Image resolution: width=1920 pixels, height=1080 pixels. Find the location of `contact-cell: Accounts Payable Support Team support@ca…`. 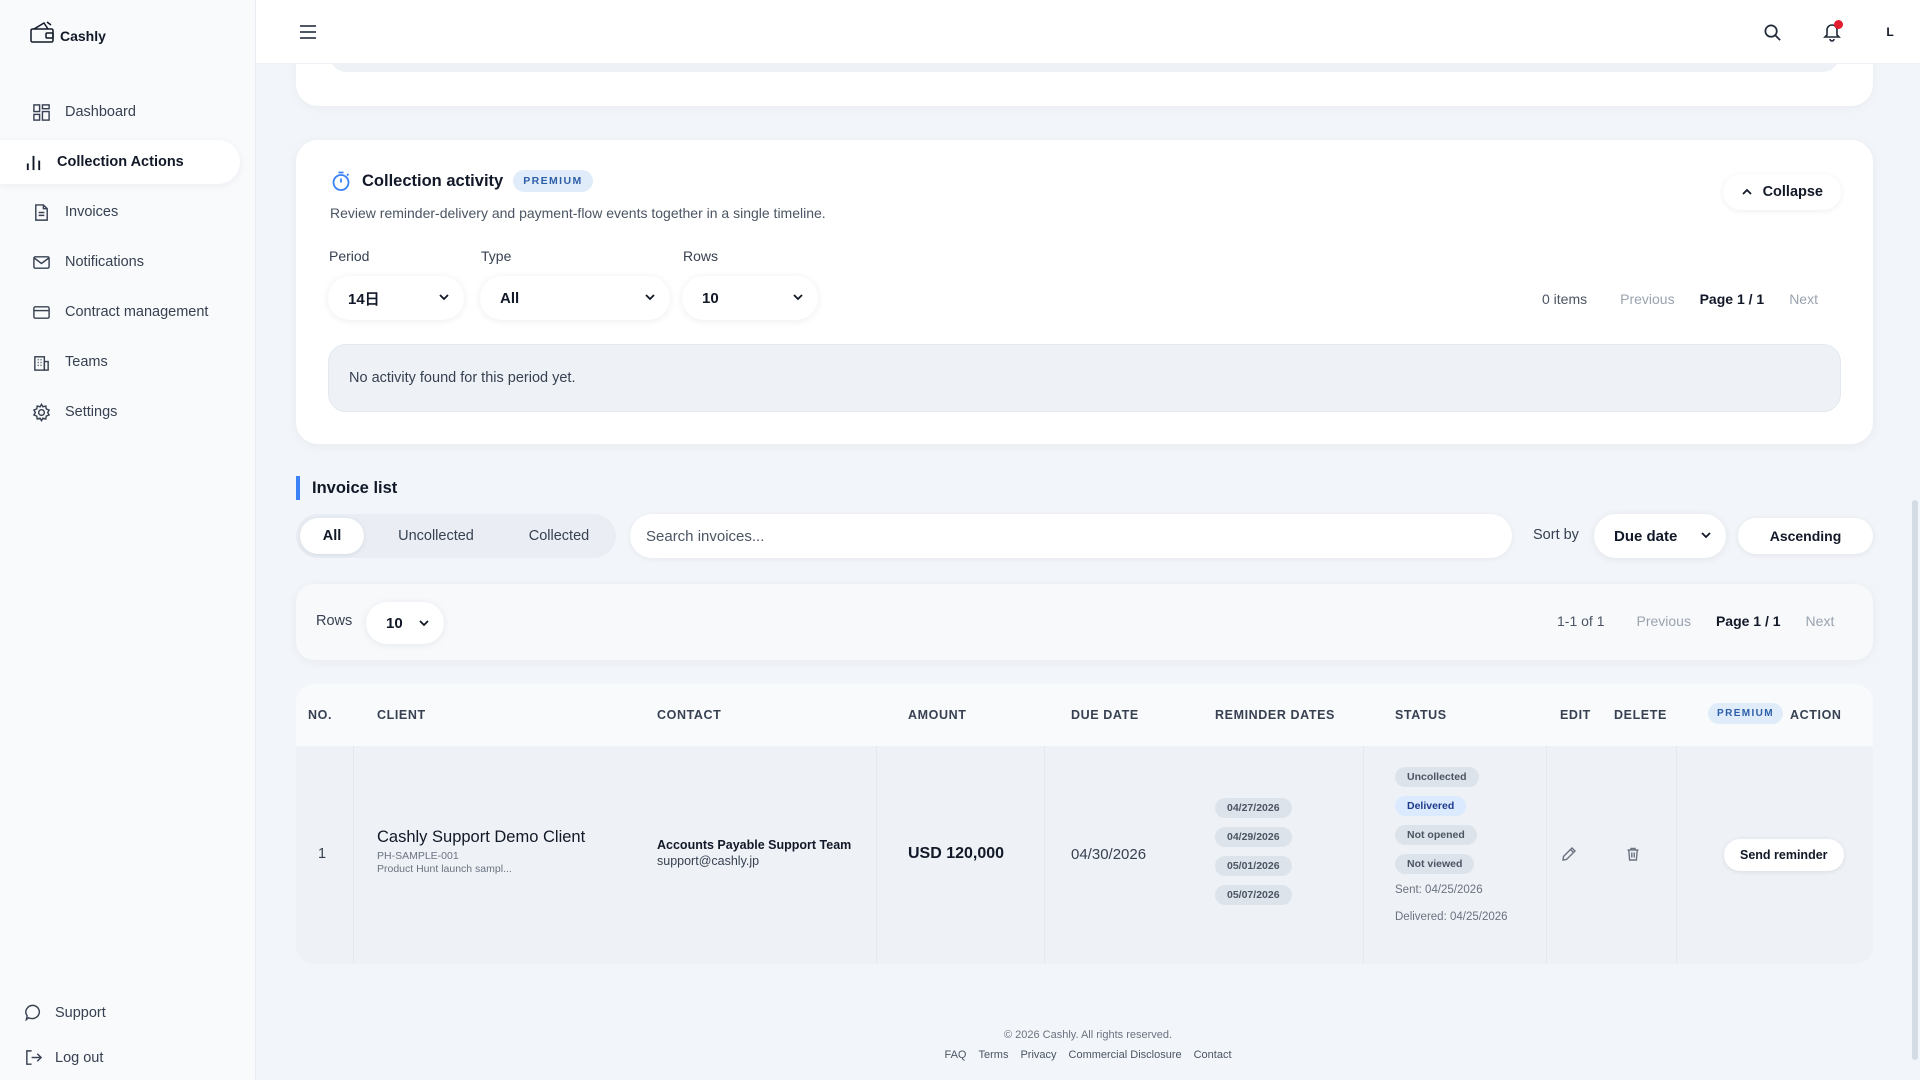

contact-cell: Accounts Payable Support Team support@ca… is located at coordinates (754, 853).